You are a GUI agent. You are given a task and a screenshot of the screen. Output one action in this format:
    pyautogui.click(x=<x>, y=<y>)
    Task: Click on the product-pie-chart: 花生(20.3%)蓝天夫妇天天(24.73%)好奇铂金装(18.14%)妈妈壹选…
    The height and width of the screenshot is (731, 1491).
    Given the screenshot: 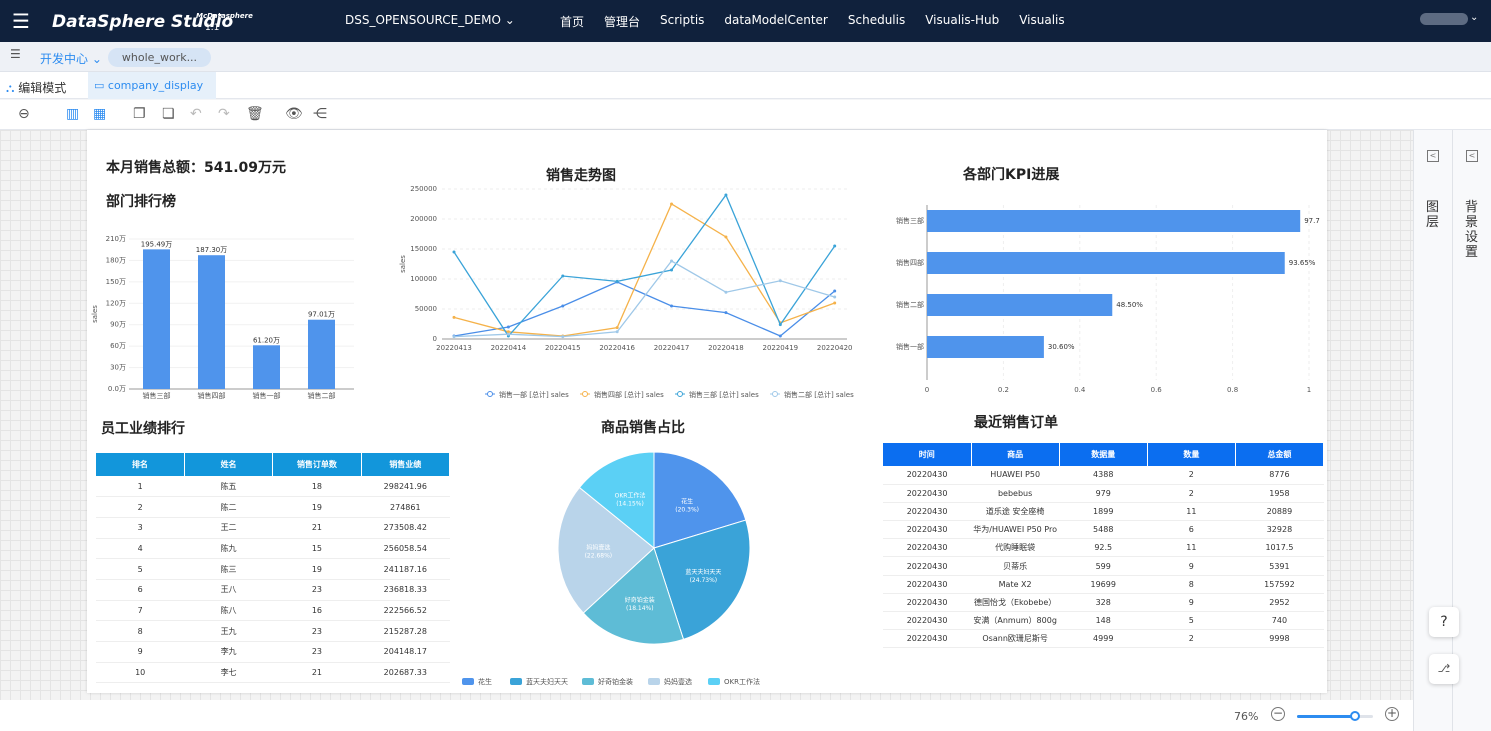 What is the action you would take?
    pyautogui.click(x=667, y=569)
    